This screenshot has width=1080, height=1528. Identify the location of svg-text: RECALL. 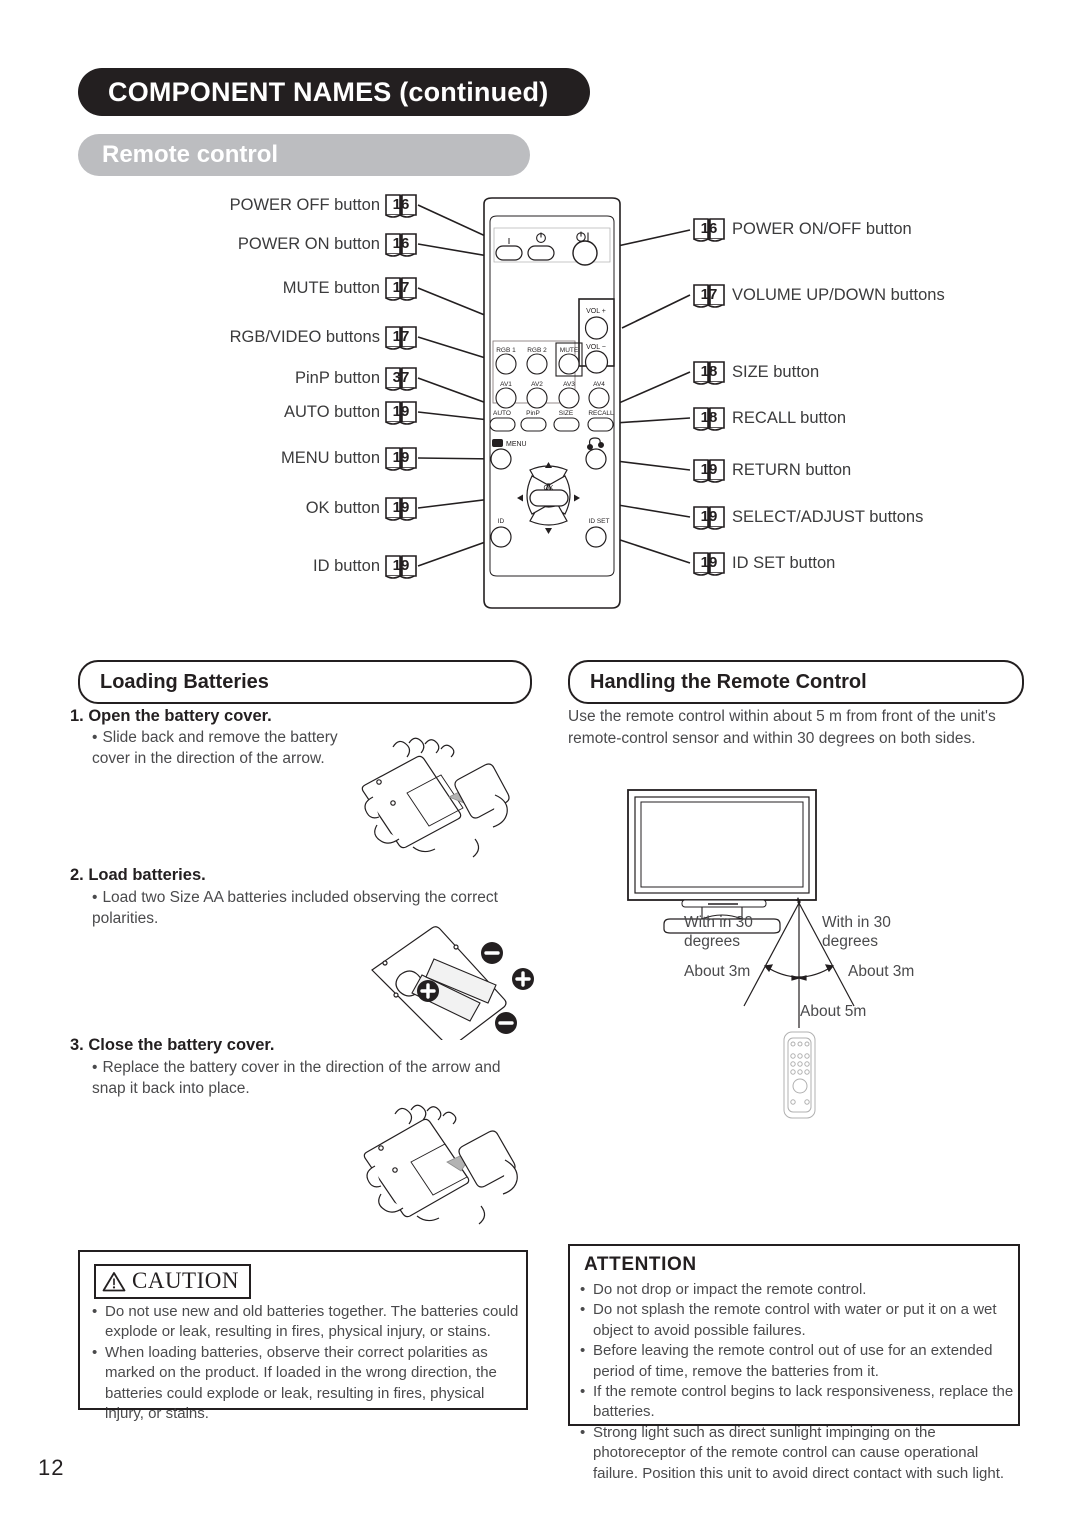
(601, 413).